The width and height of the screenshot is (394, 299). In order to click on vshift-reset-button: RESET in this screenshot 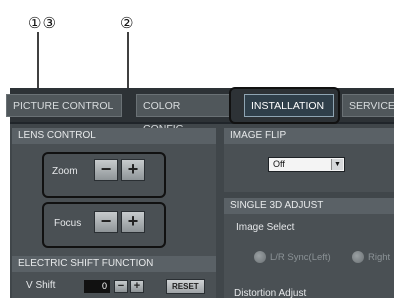, I will do `click(185, 286)`.